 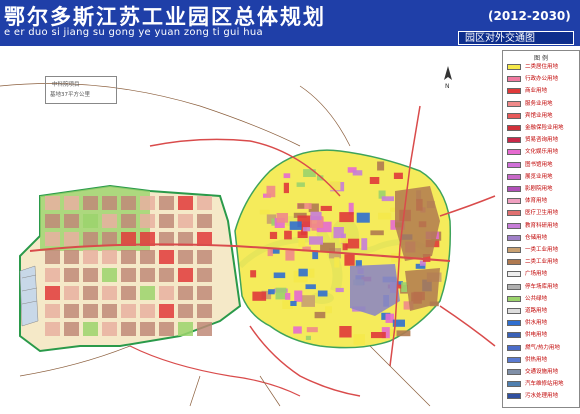 What do you see at coordinates (543, 116) in the screenshot?
I see `legend-item: 宾馆业用地` at bounding box center [543, 116].